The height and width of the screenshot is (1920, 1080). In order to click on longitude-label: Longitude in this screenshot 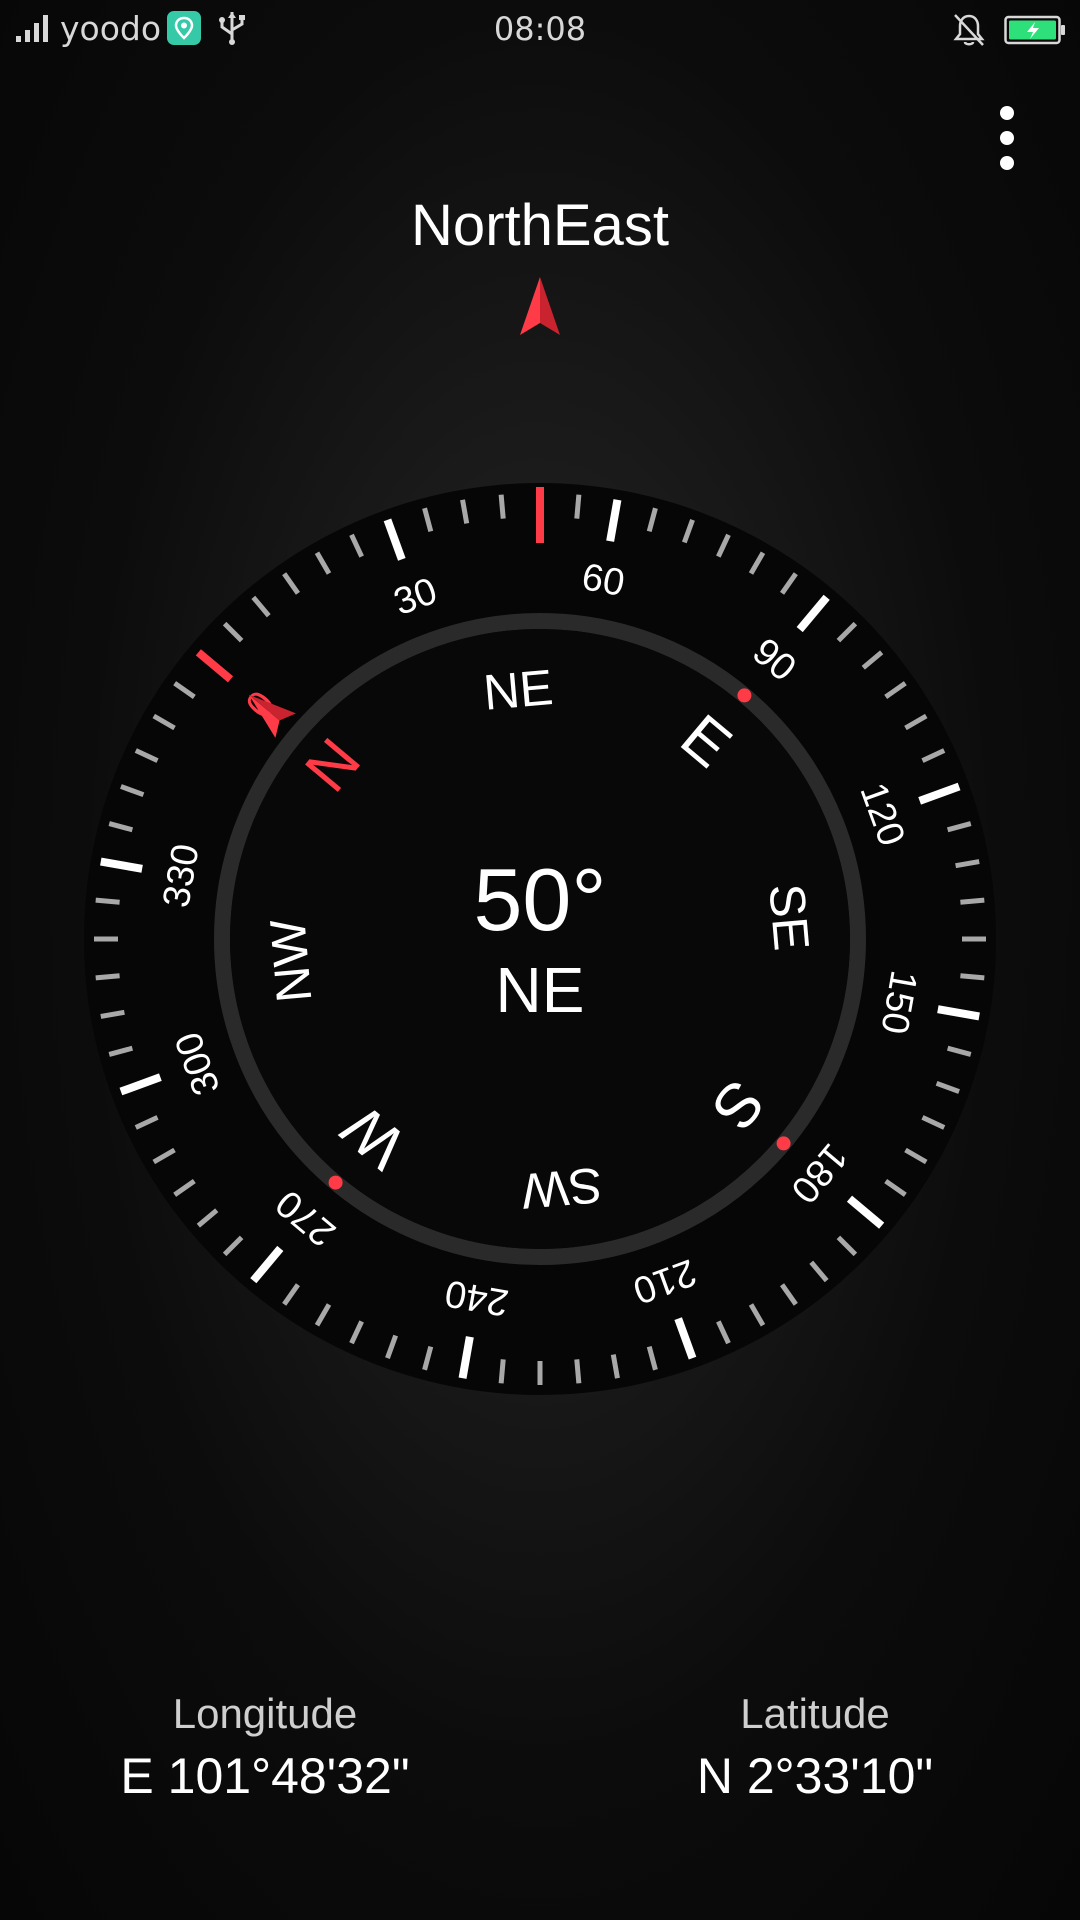, I will do `click(265, 1713)`.